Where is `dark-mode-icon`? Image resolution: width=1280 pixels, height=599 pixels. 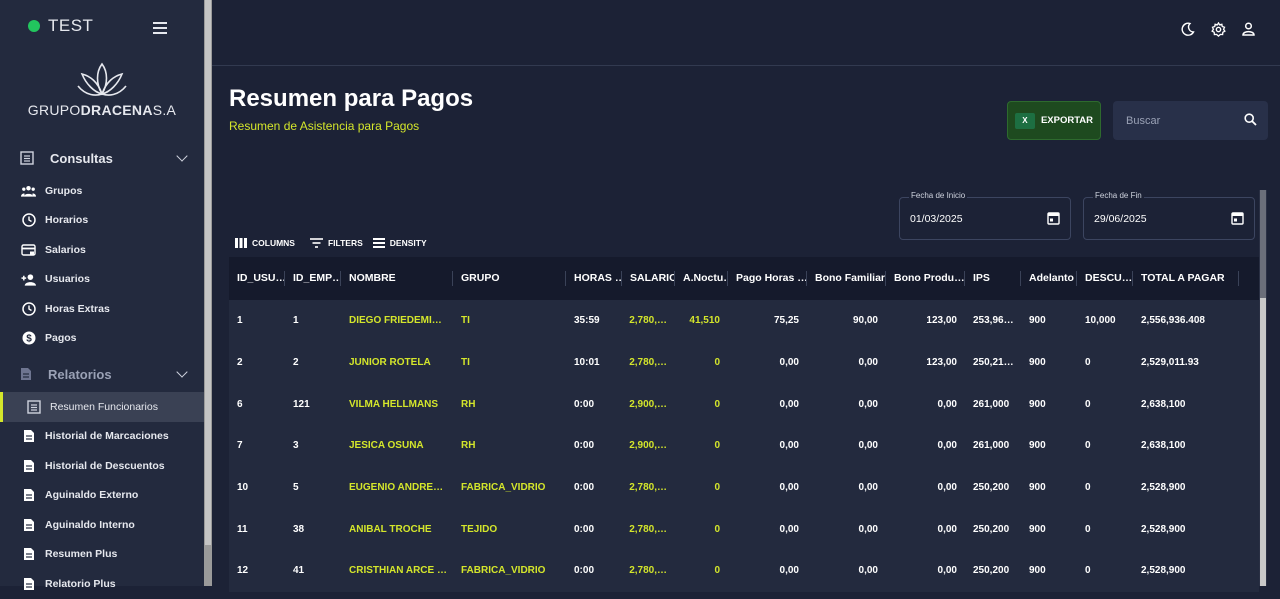
dark-mode-icon is located at coordinates (1188, 29).